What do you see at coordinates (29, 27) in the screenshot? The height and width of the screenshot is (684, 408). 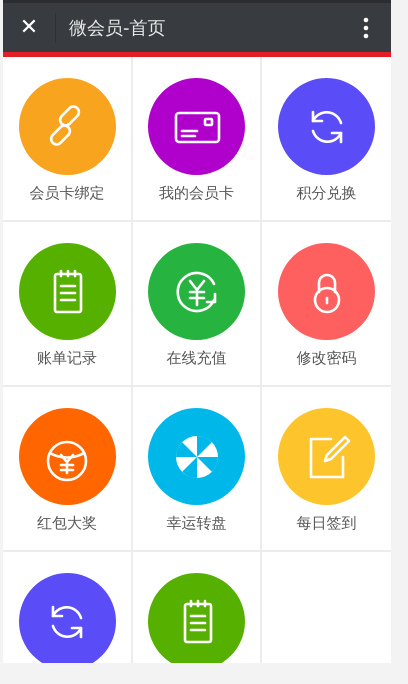 I see `close-button: ✕` at bounding box center [29, 27].